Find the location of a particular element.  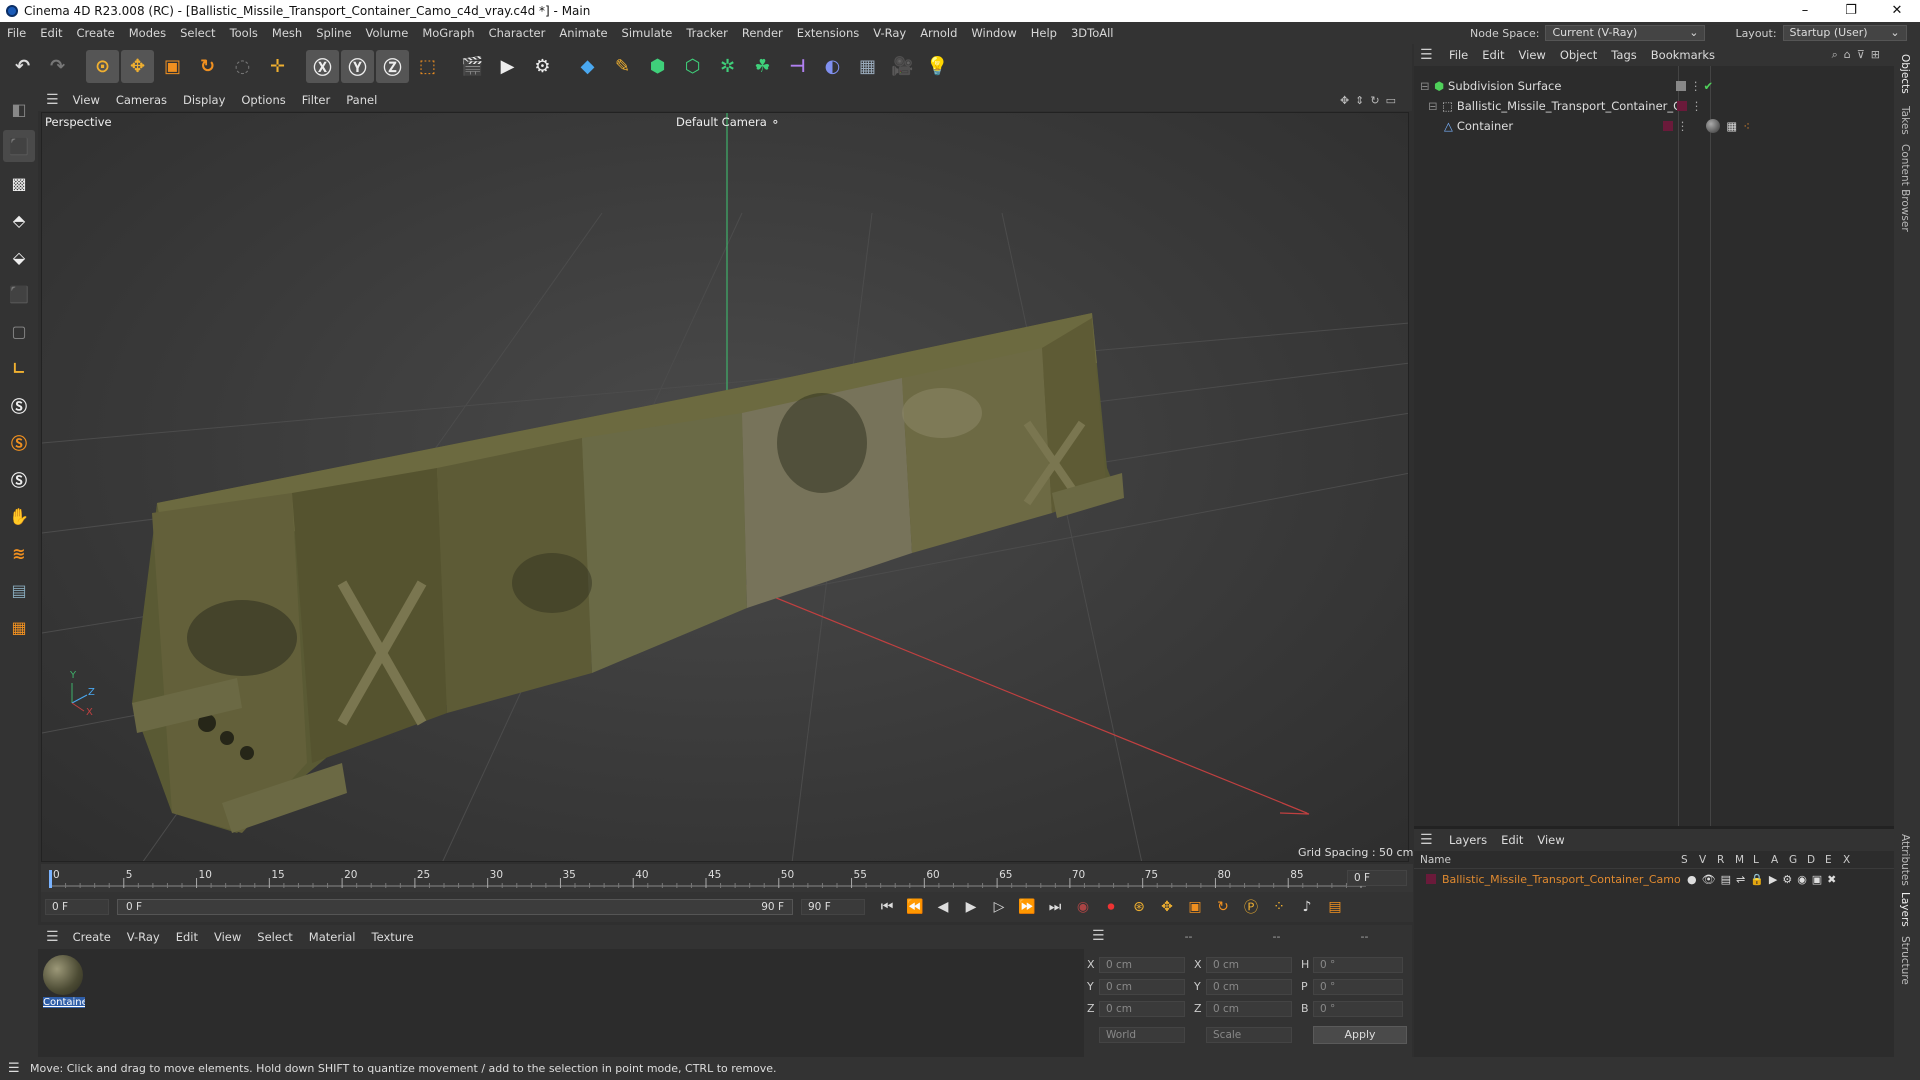

previous-key-icon: ⏪ is located at coordinates (915, 907).